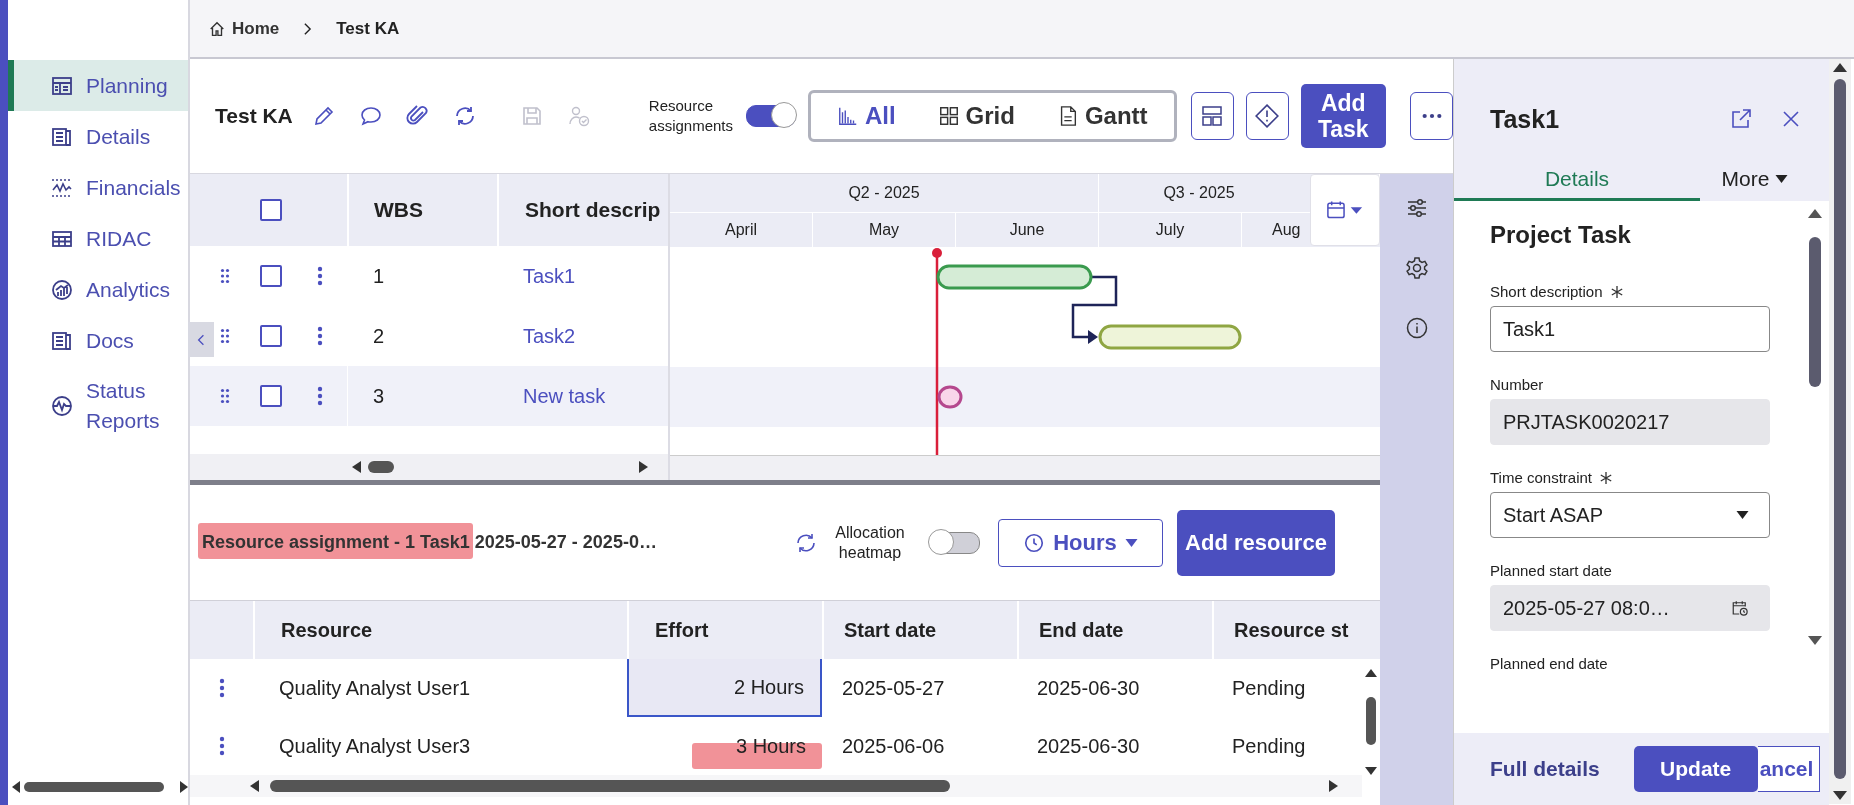 The image size is (1854, 805). I want to click on update-button: Update, so click(1695, 769).